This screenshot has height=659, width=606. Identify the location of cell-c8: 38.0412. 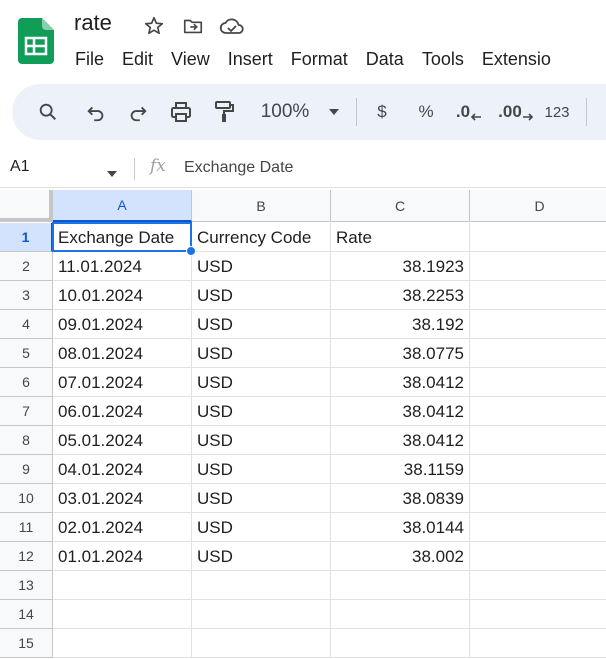
(400, 440).